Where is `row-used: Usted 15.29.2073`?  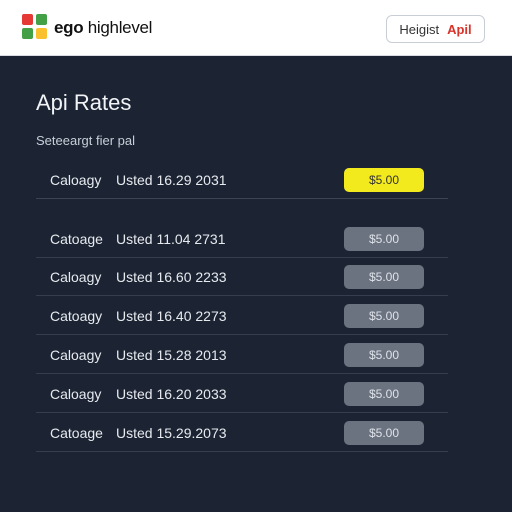
row-used: Usted 15.29.2073 is located at coordinates (171, 433).